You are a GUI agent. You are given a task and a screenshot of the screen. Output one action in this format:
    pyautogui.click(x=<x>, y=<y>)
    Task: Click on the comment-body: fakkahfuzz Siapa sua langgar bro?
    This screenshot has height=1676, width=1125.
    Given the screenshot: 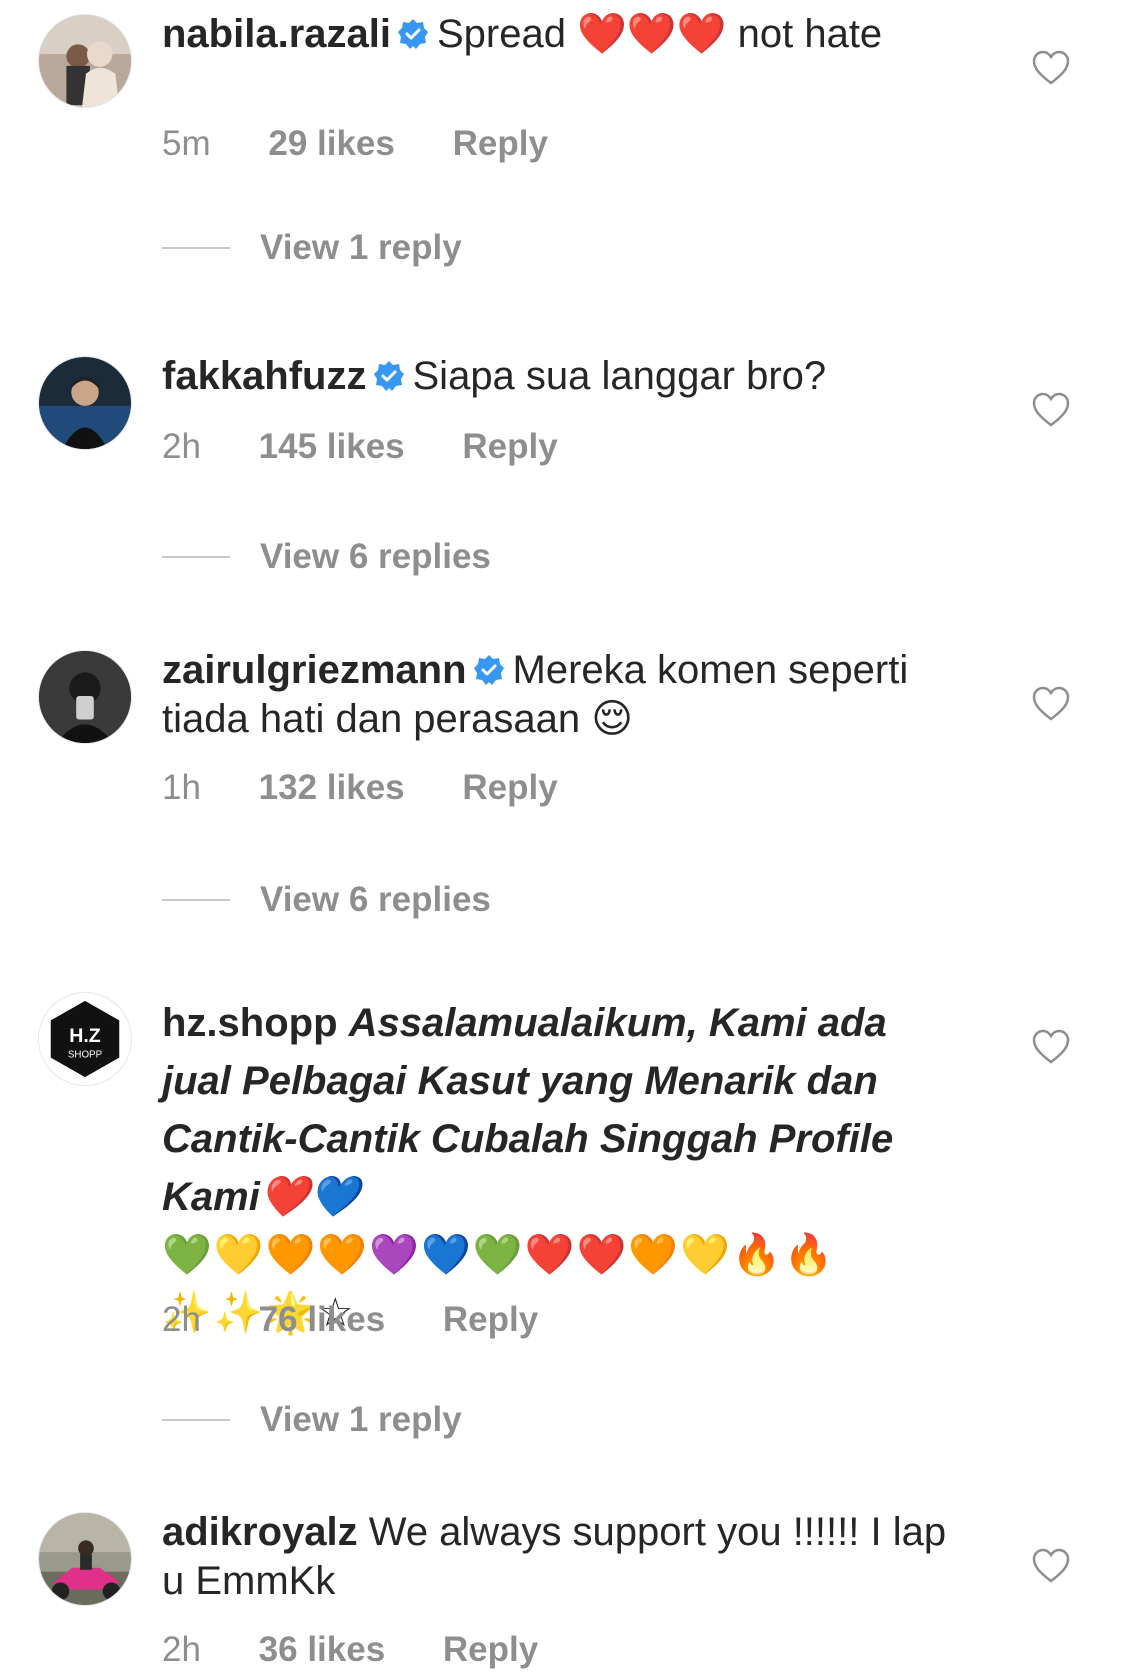 What is the action you would take?
    pyautogui.click(x=557, y=376)
    